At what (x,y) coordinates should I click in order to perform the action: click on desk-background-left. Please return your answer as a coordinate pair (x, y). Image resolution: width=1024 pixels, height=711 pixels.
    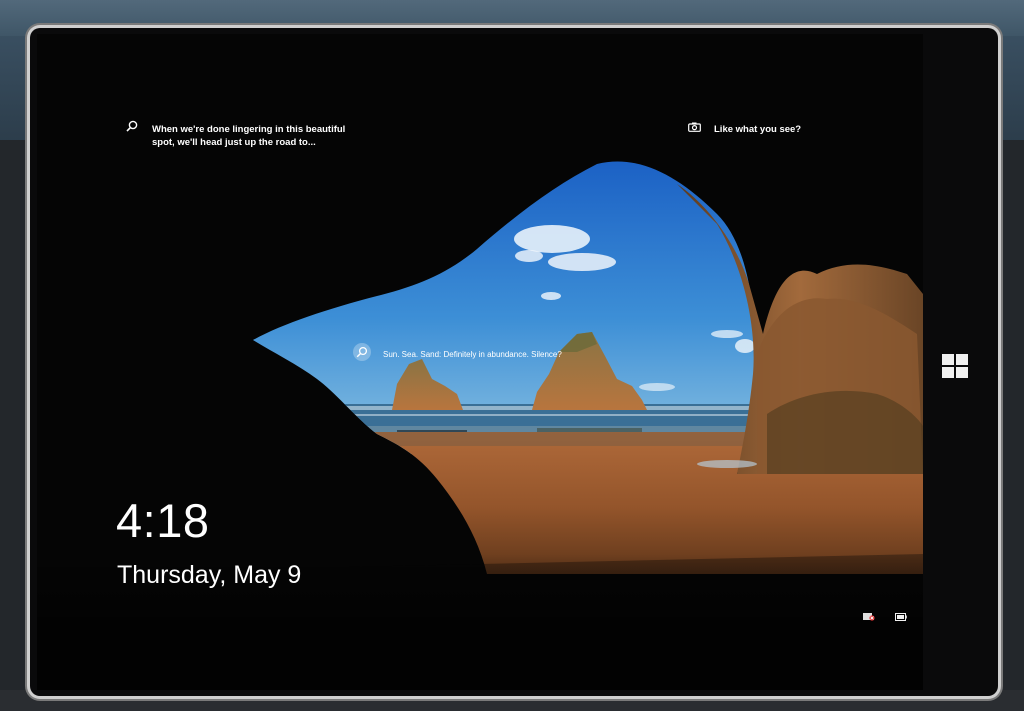
    Looking at the image, I should click on (15, 420).